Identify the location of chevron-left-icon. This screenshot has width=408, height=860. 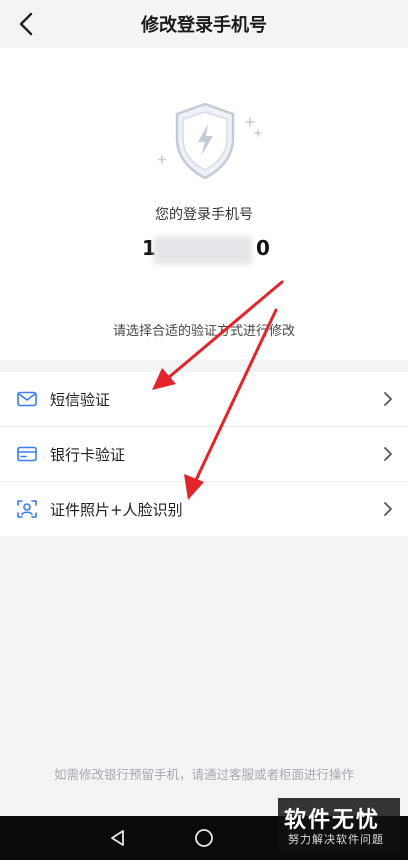
(26, 24).